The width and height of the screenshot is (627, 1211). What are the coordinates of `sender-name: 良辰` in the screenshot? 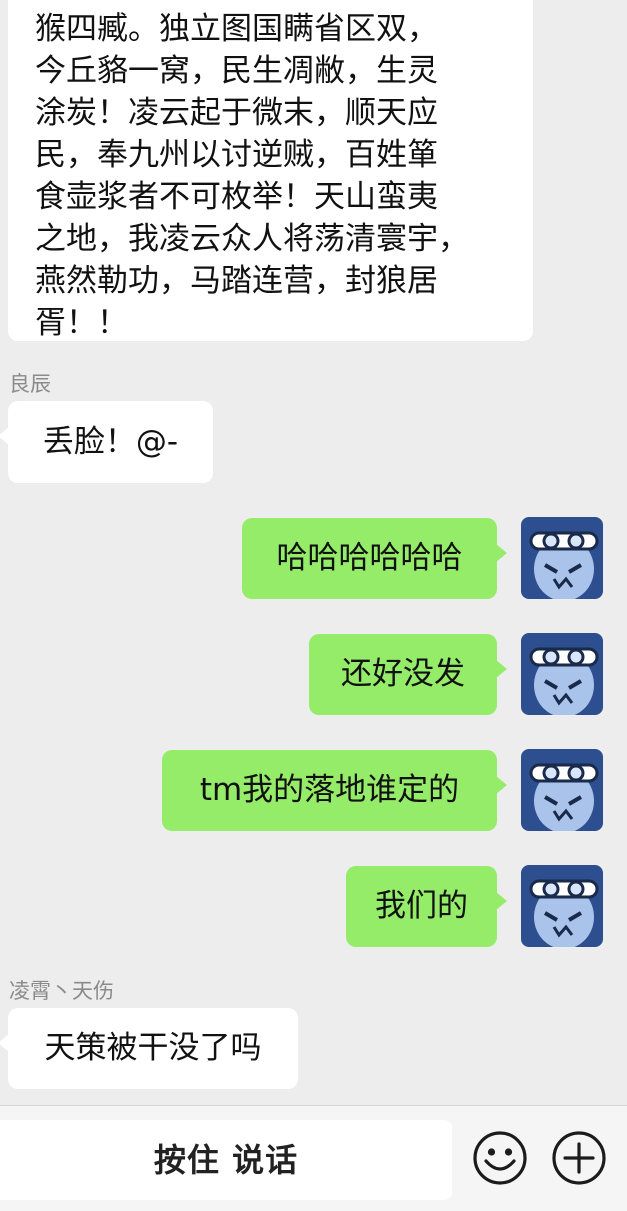 It's located at (30, 384).